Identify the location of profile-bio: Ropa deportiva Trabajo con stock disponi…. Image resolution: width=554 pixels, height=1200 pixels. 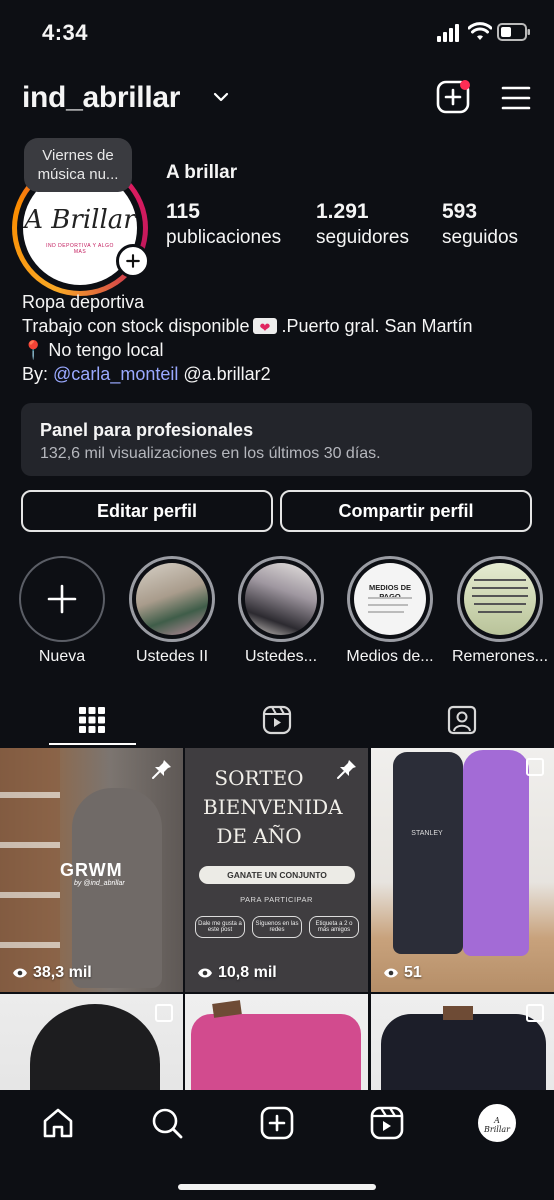
(282, 338).